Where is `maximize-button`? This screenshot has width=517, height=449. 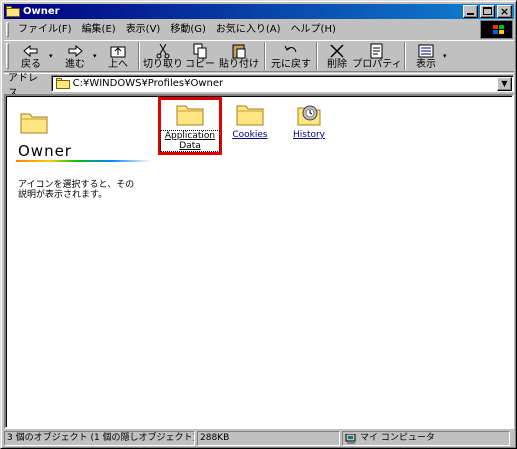 maximize-button is located at coordinates (487, 11).